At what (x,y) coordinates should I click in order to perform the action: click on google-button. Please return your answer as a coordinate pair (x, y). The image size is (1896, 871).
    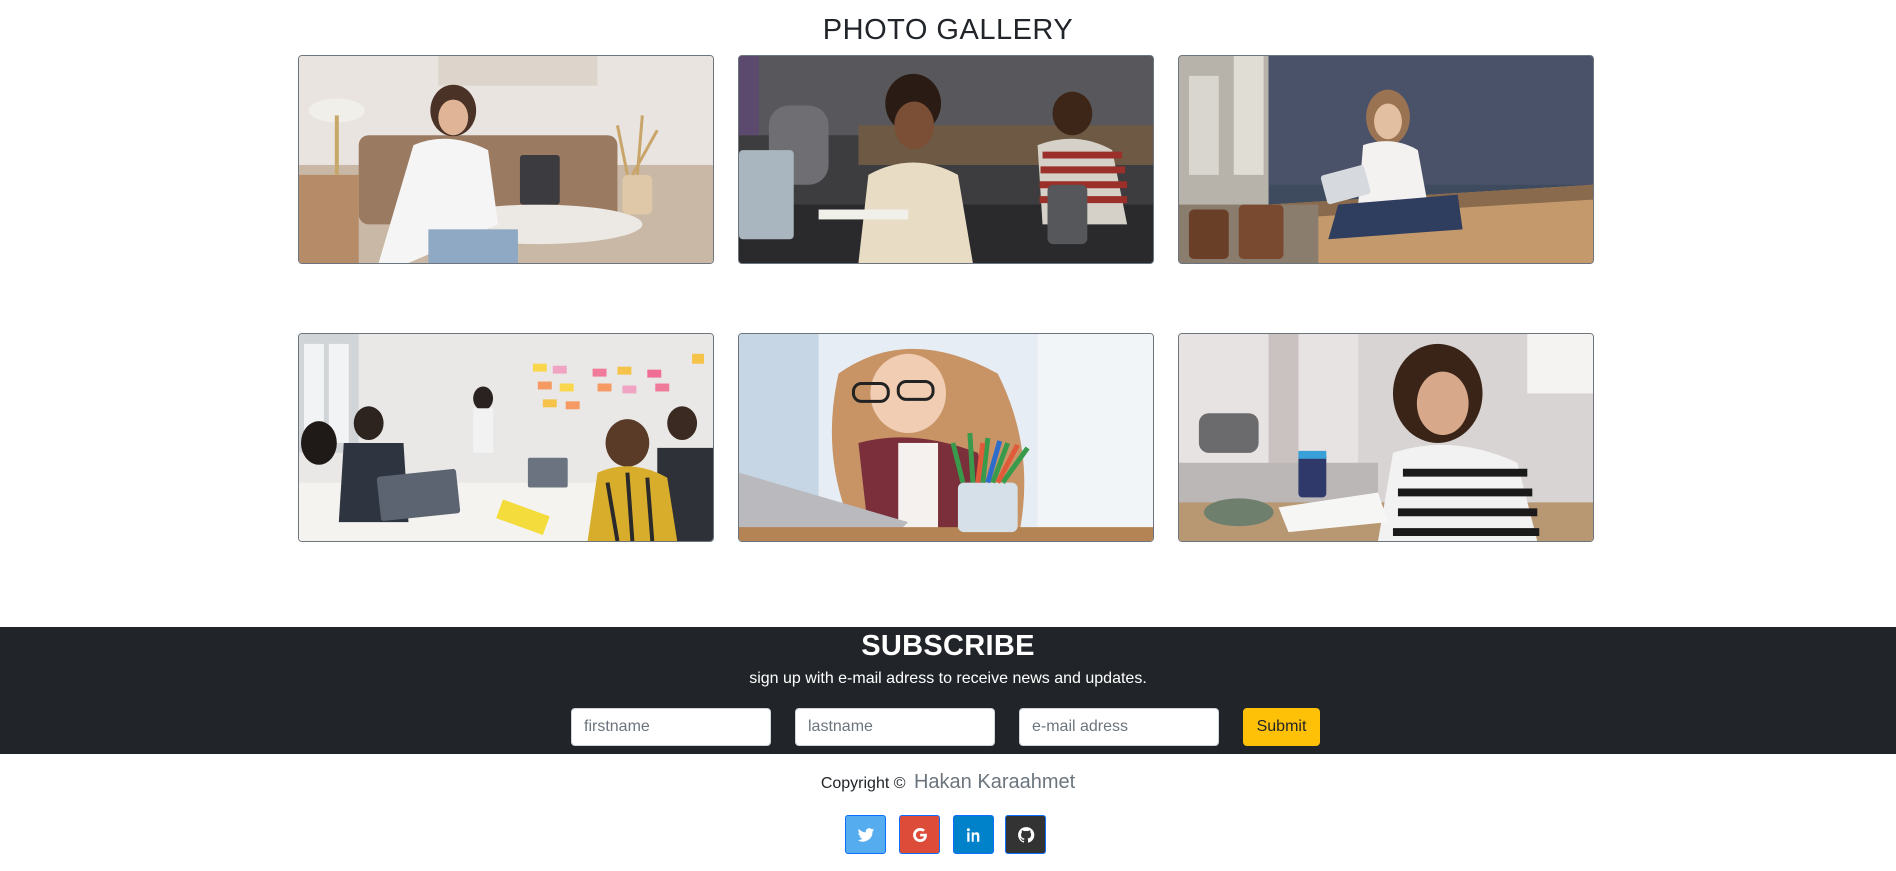
    Looking at the image, I should click on (919, 834).